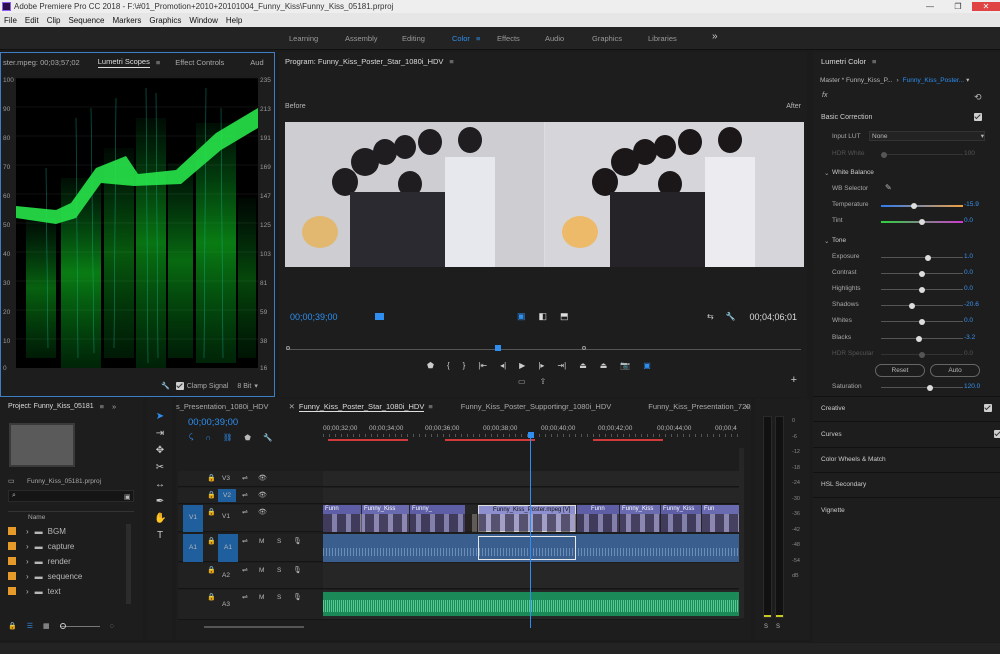 The width and height of the screenshot is (1000, 654). Describe the element at coordinates (541, 365) in the screenshot. I see `step-forward-icon: |▸` at that location.